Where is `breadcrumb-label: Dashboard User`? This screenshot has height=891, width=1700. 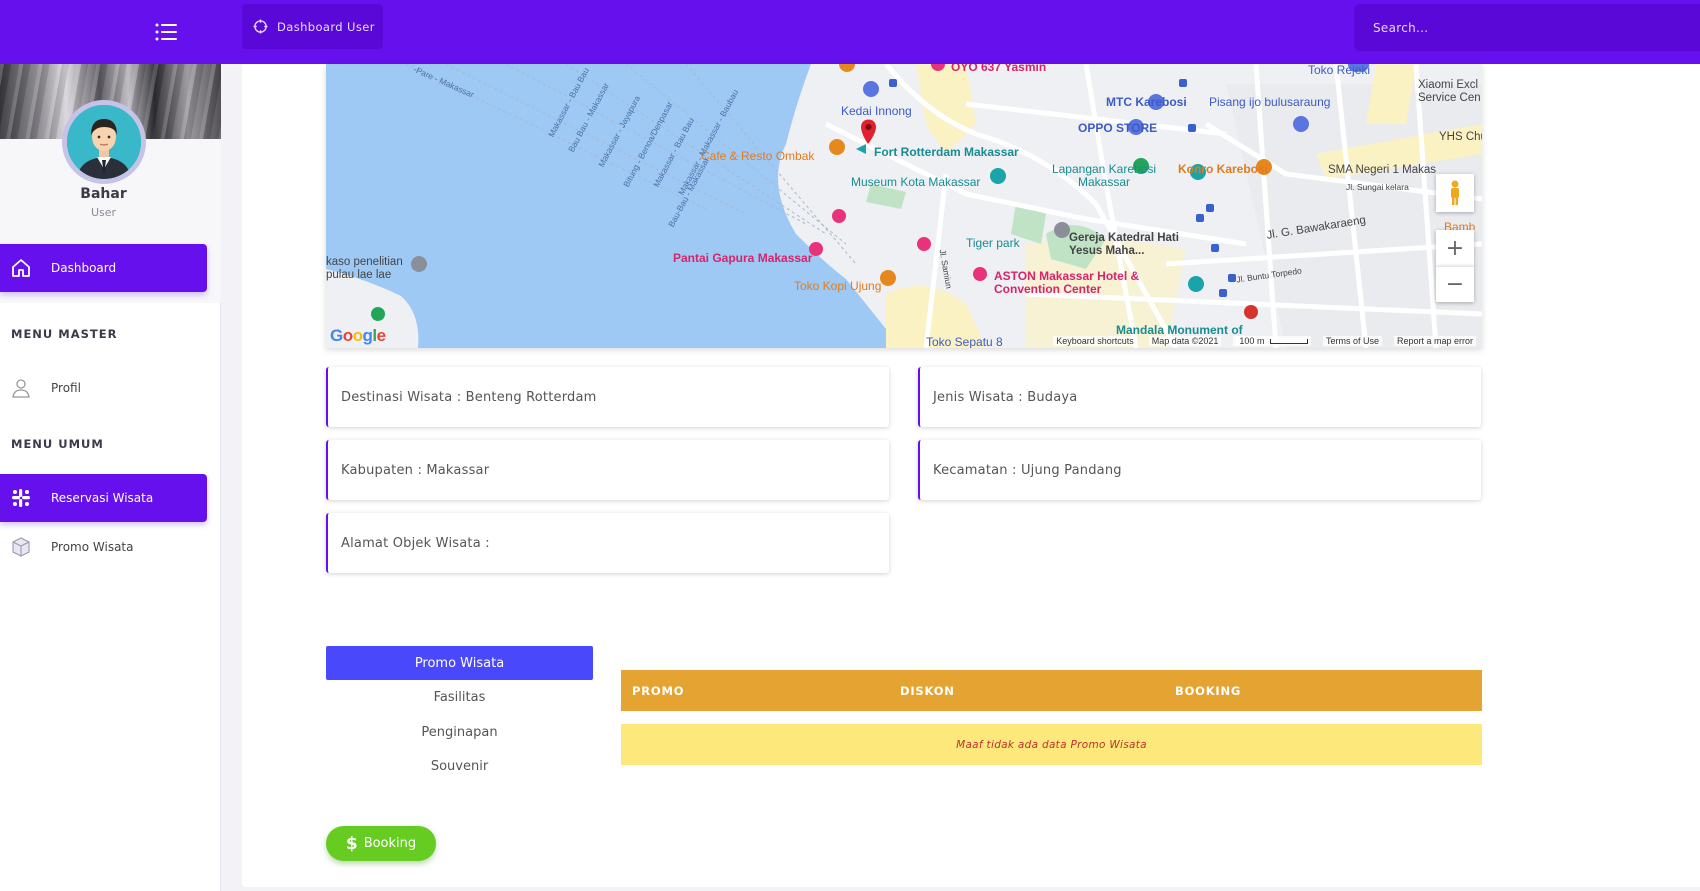 breadcrumb-label: Dashboard User is located at coordinates (326, 26).